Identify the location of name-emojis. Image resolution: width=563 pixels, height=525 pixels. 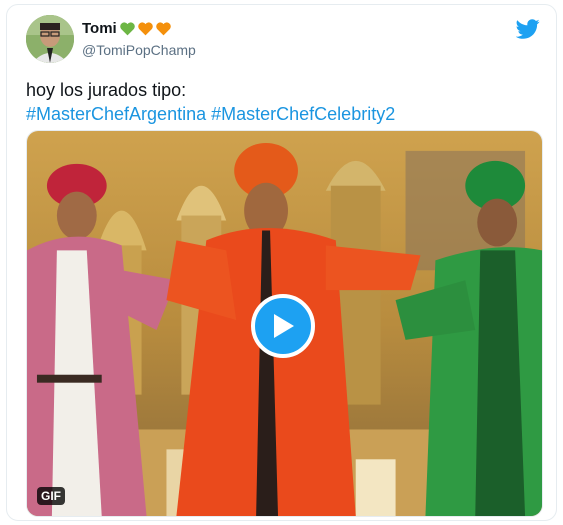
(146, 28).